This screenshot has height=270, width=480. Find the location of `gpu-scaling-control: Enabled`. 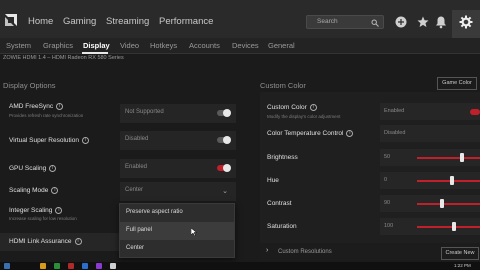

gpu-scaling-control: Enabled is located at coordinates (178, 168).